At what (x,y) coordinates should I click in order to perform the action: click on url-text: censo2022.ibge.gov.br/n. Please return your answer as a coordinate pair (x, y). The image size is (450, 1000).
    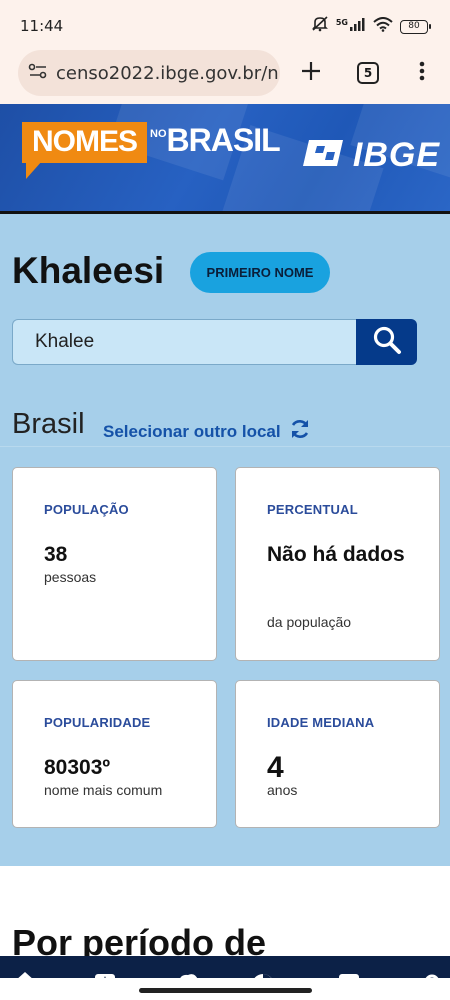
    Looking at the image, I should click on (167, 73).